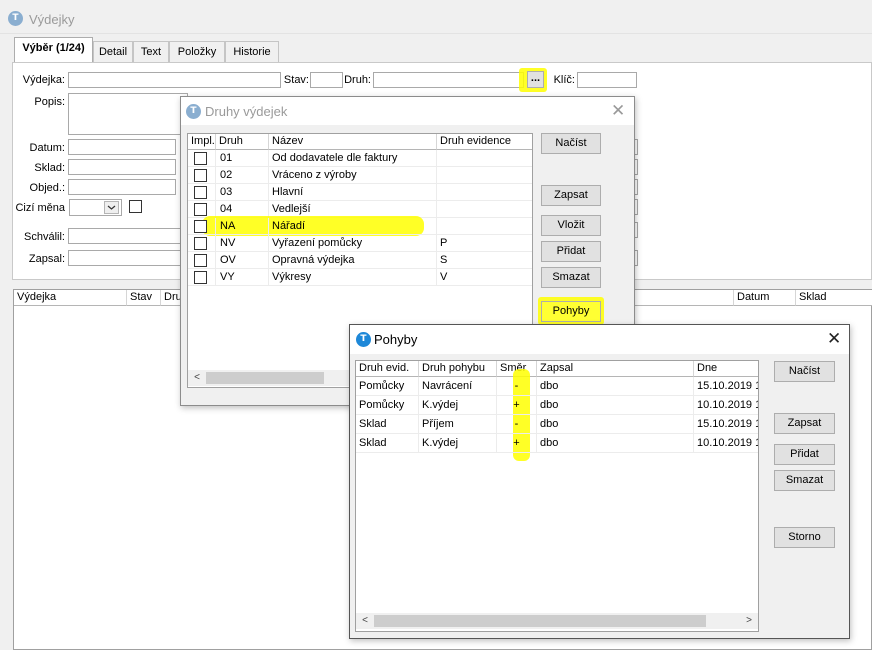  Describe the element at coordinates (353, 142) in the screenshot. I see `druhy-col-nazev: Název` at that location.